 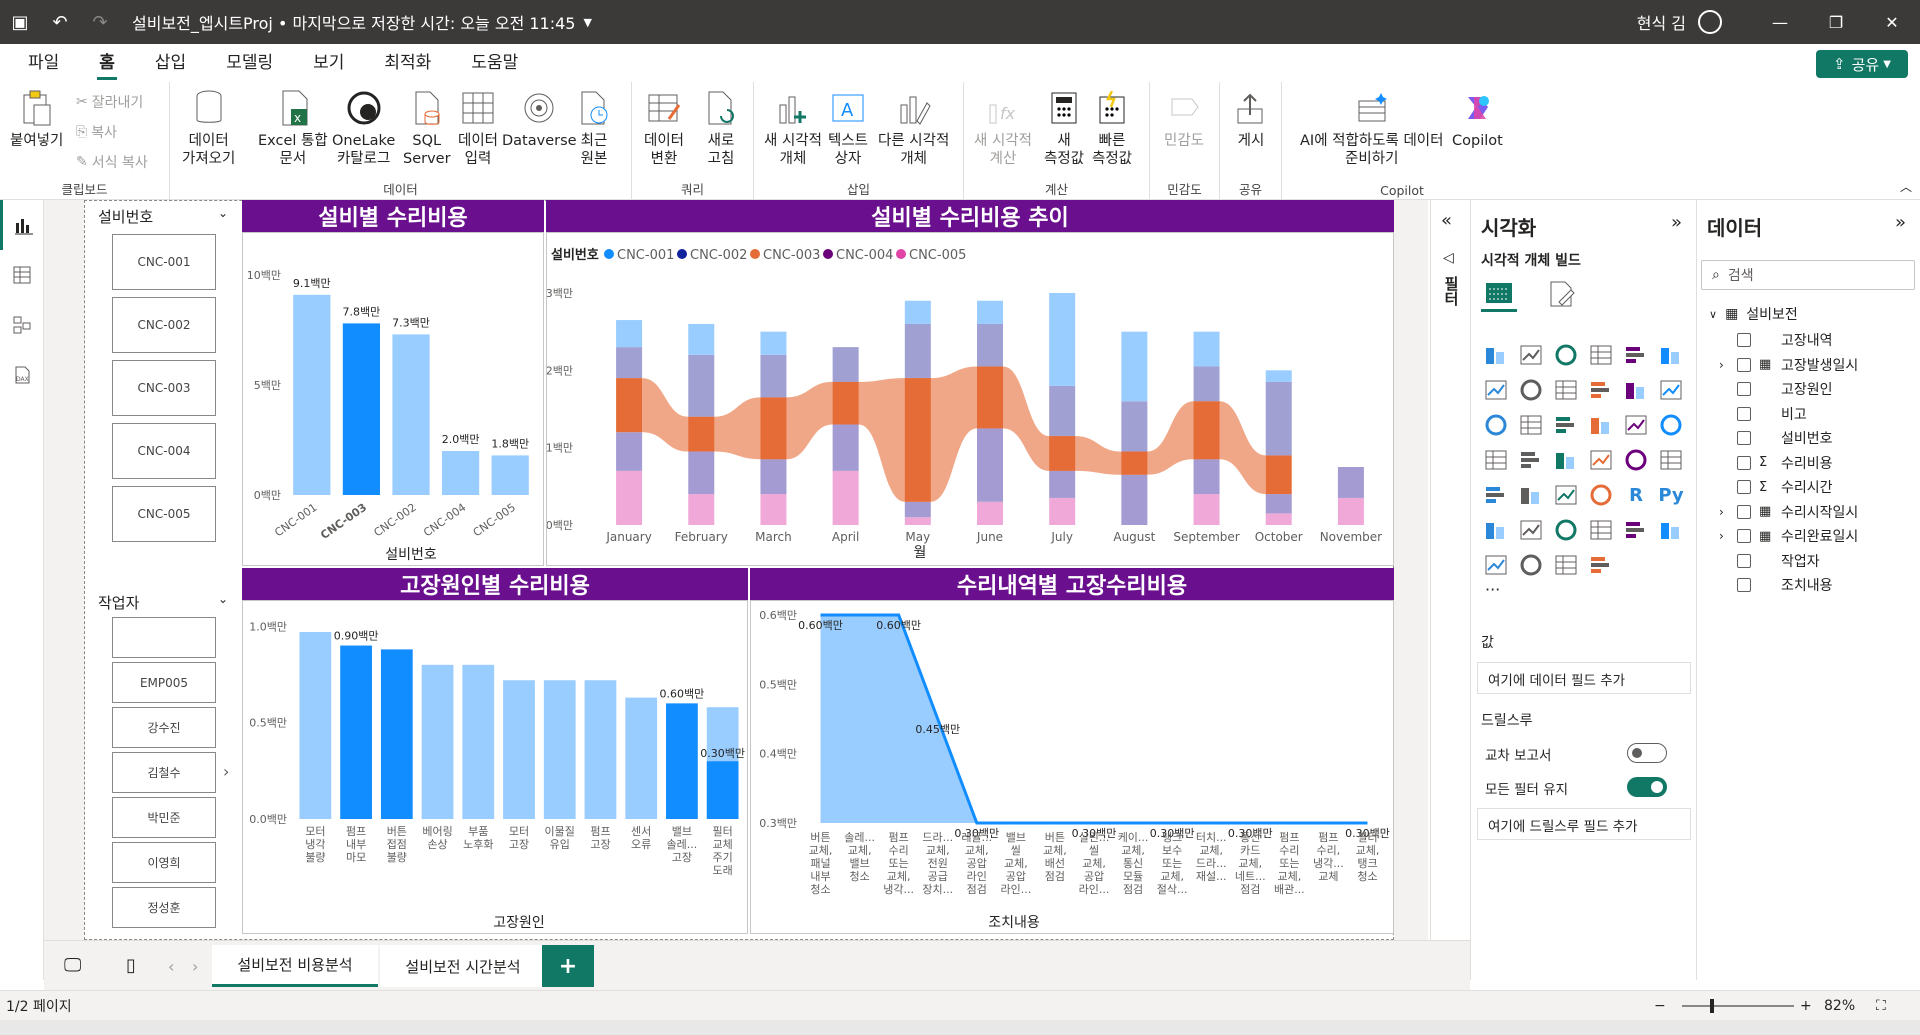 What do you see at coordinates (1636, 390) in the screenshot?
I see `waterfall-icon` at bounding box center [1636, 390].